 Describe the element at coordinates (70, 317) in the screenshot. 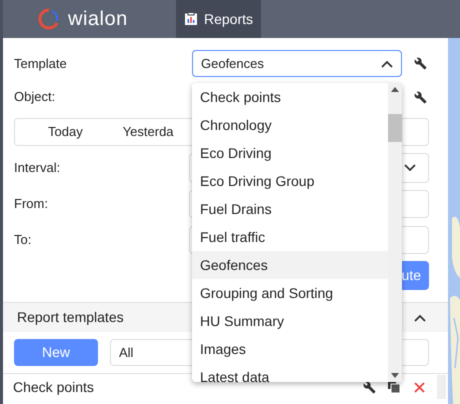

I see `section-title: Report templates` at that location.